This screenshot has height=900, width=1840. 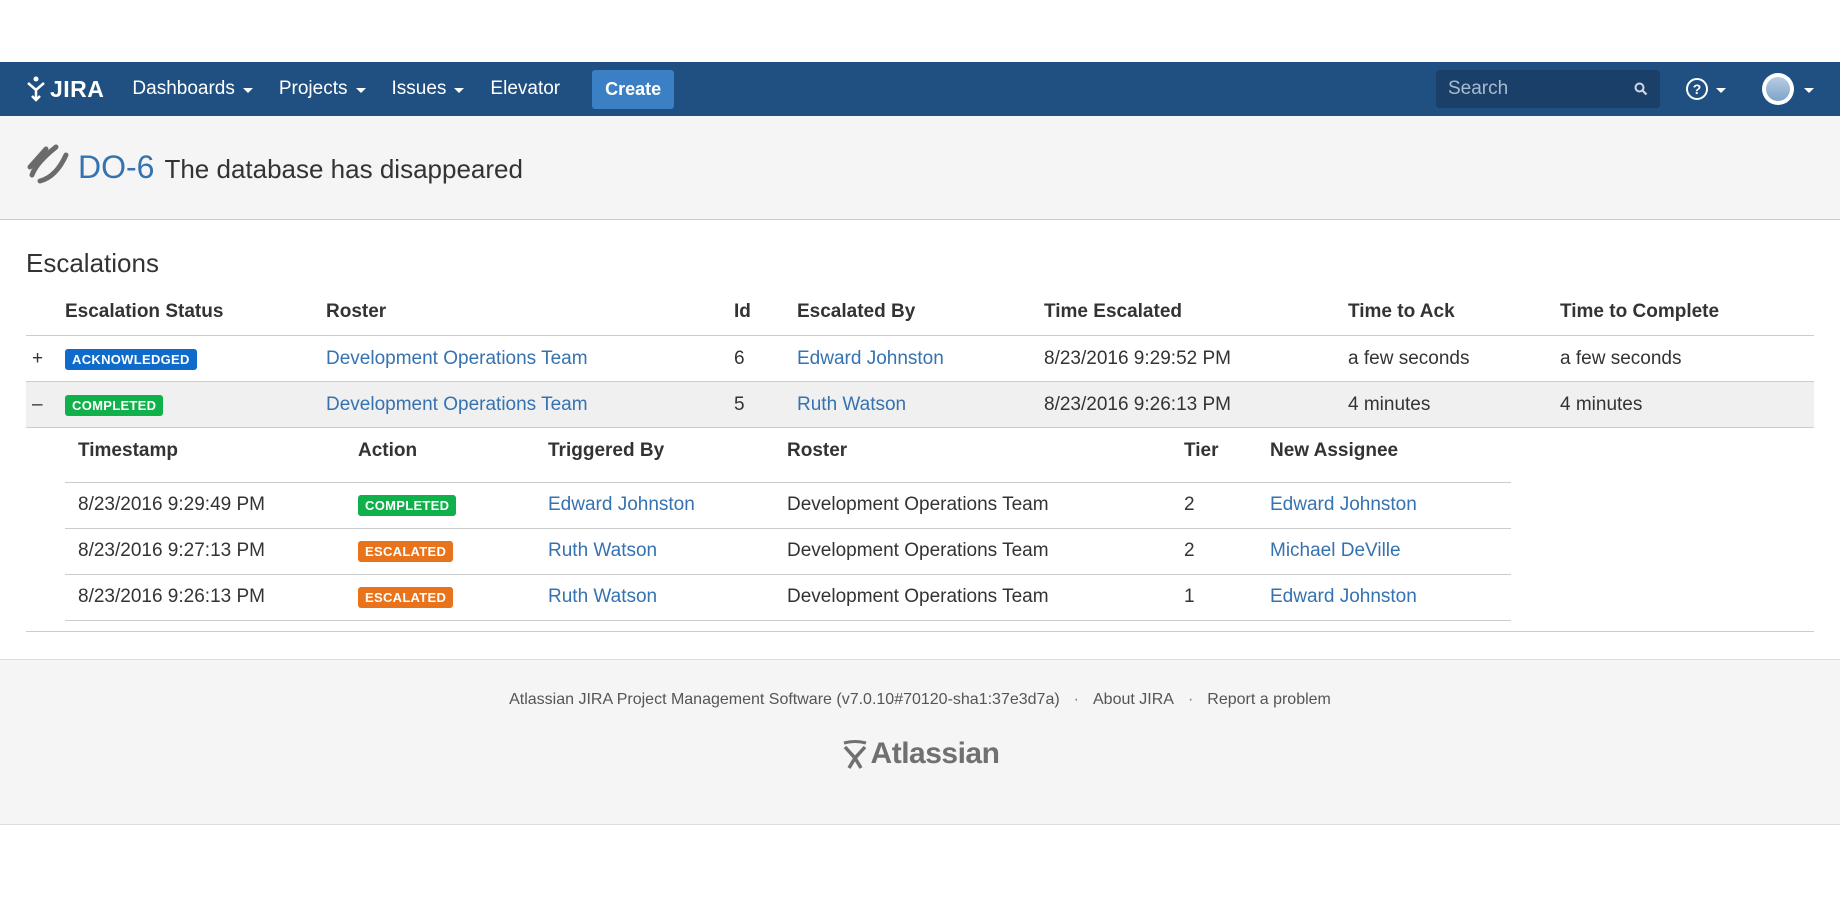 I want to click on column-header: Time to Ack, so click(x=1454, y=318).